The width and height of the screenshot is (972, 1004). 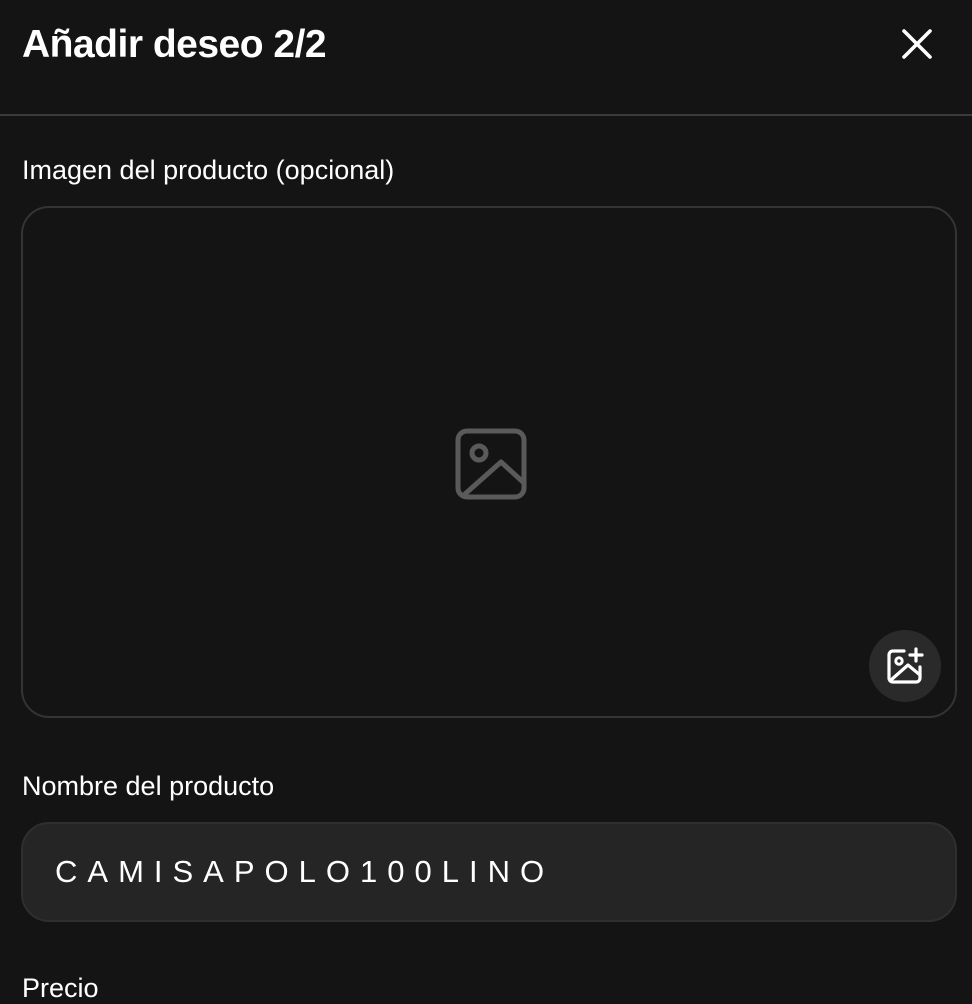 I want to click on add-photo-button, so click(x=905, y=666).